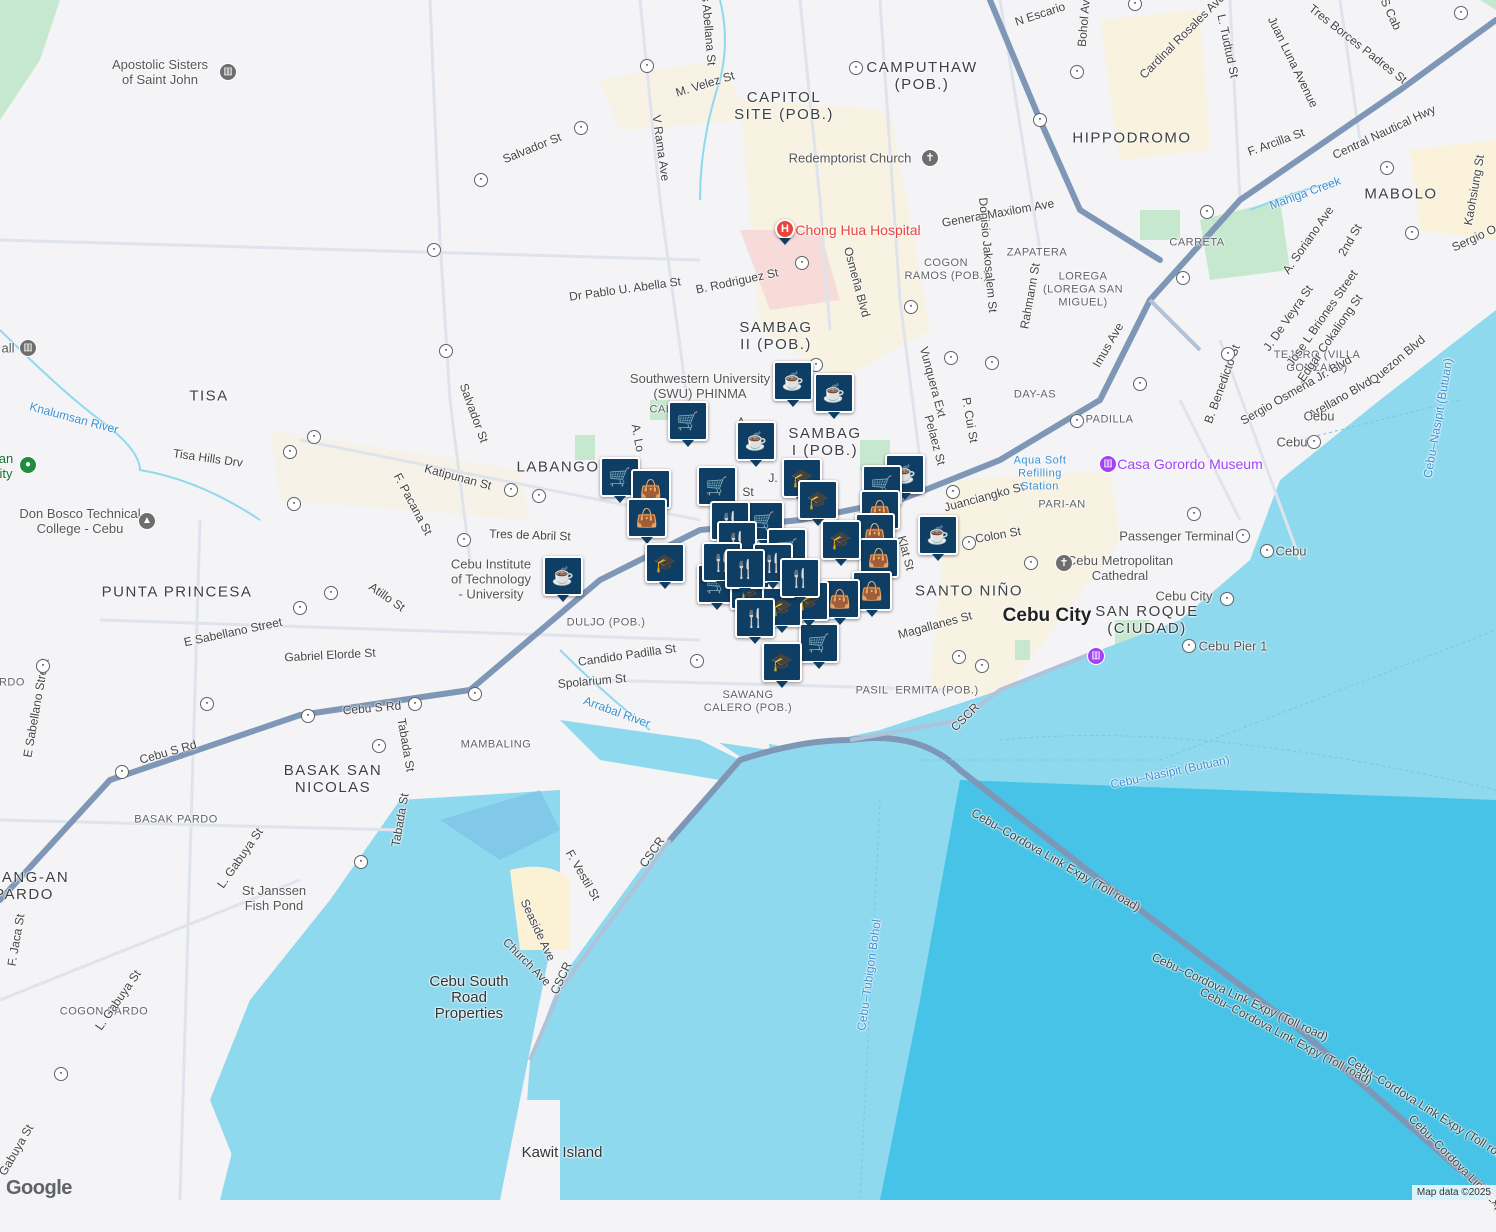 This screenshot has height=1232, width=1496. What do you see at coordinates (1064, 563) in the screenshot?
I see `church-icon-cathedral: ✝` at bounding box center [1064, 563].